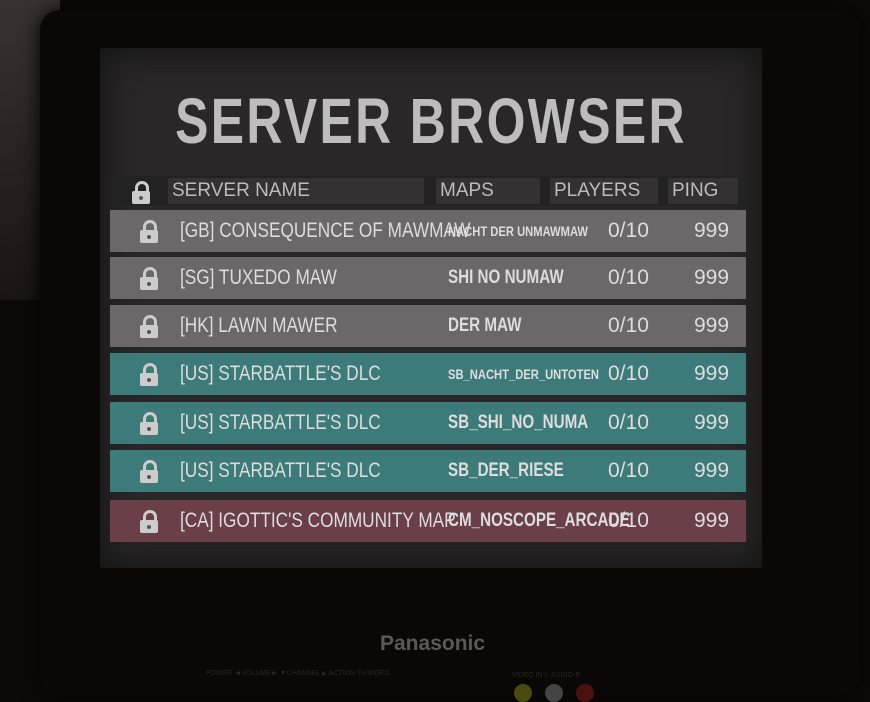 The height and width of the screenshot is (702, 870). What do you see at coordinates (259, 325) in the screenshot?
I see `server-name: [HK] LAWN MAWER` at bounding box center [259, 325].